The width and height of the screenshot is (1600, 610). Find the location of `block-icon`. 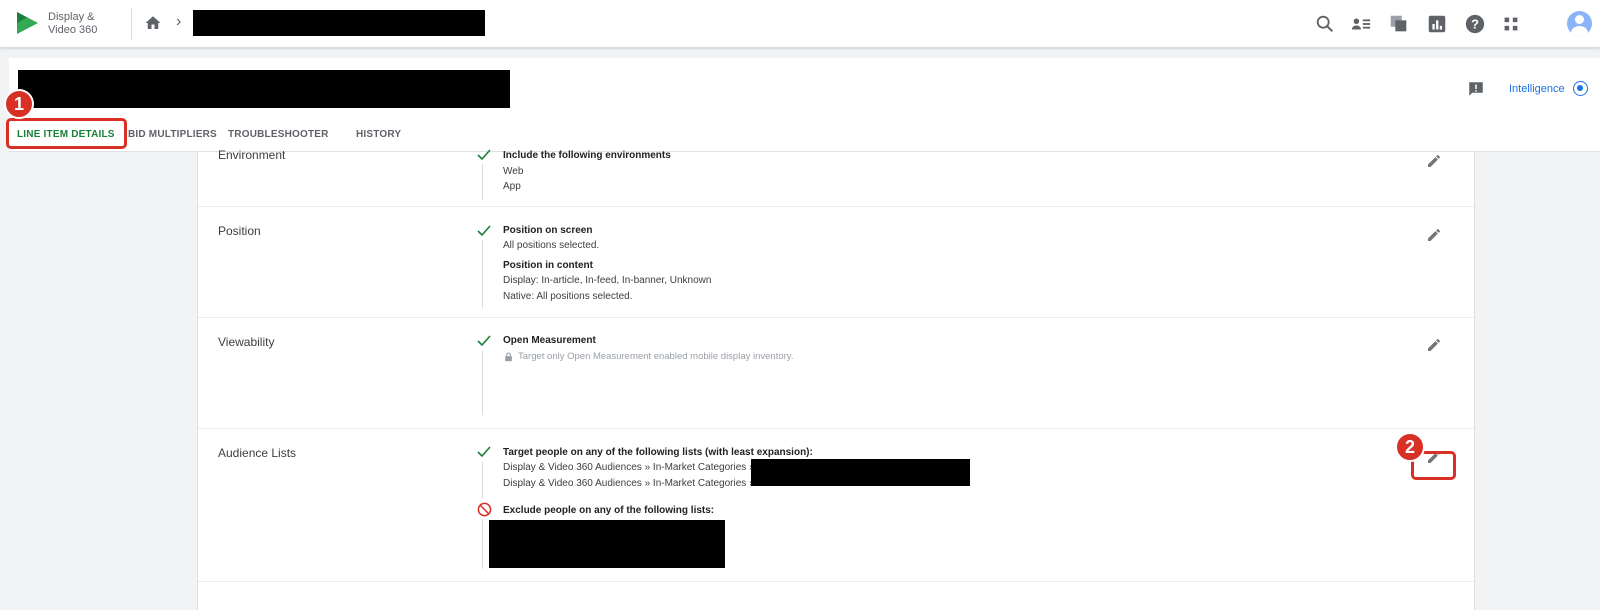

block-icon is located at coordinates (484, 509).